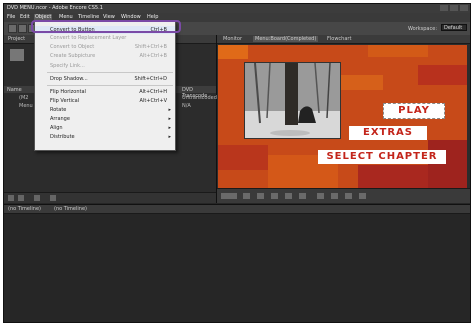 This screenshot has width=474, height=326. What do you see at coordinates (105, 119) in the screenshot?
I see `menu-item-arrange: Arrange ▸` at bounding box center [105, 119].